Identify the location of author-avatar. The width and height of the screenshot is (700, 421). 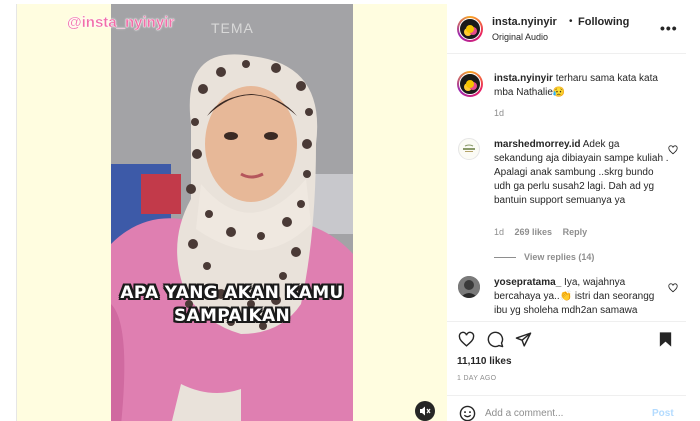
(470, 29).